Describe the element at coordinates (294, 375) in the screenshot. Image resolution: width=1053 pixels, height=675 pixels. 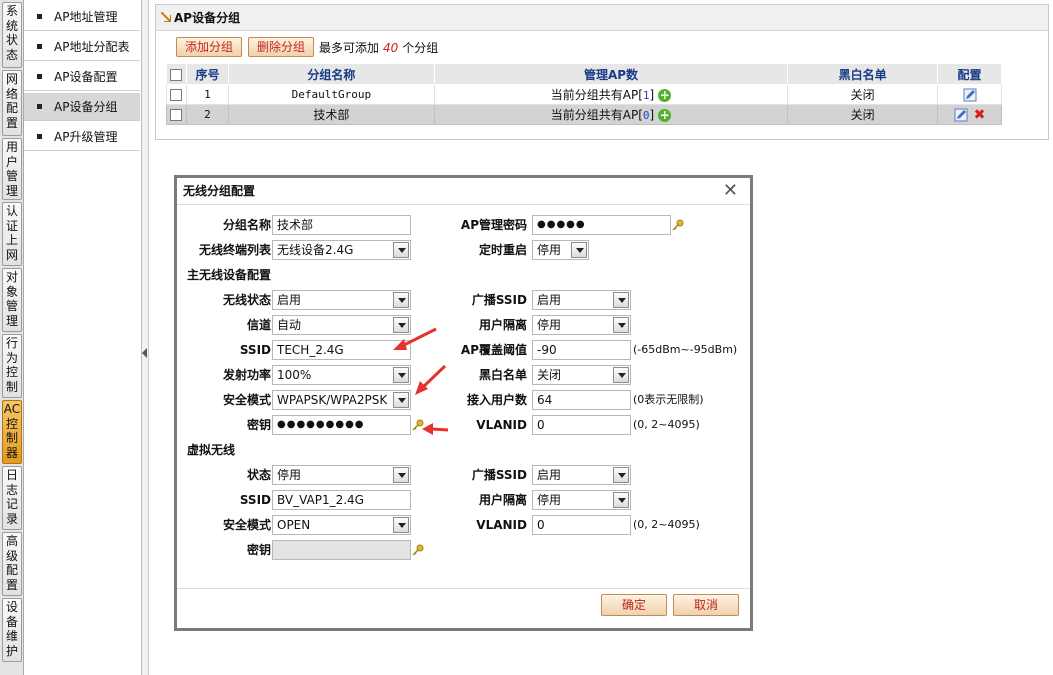
I see `select-value: 100%` at that location.